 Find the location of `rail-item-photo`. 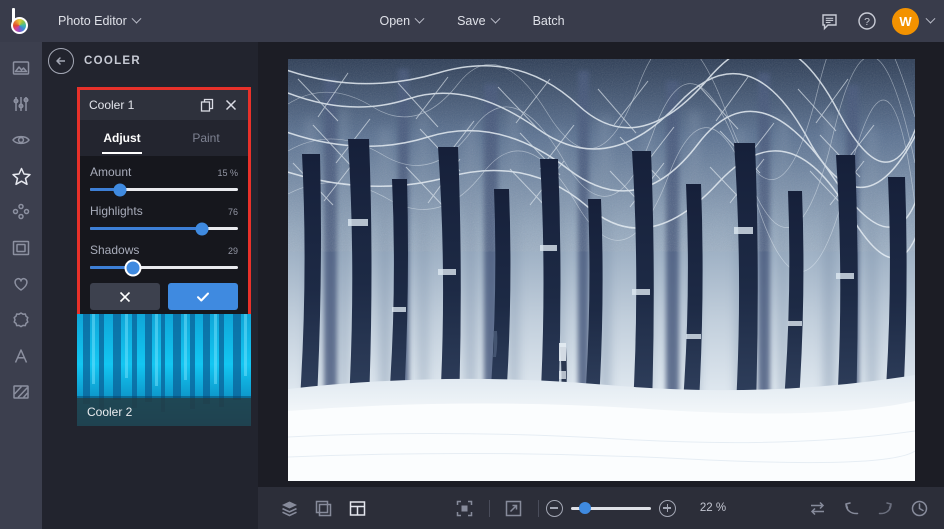

rail-item-photo is located at coordinates (21, 68).